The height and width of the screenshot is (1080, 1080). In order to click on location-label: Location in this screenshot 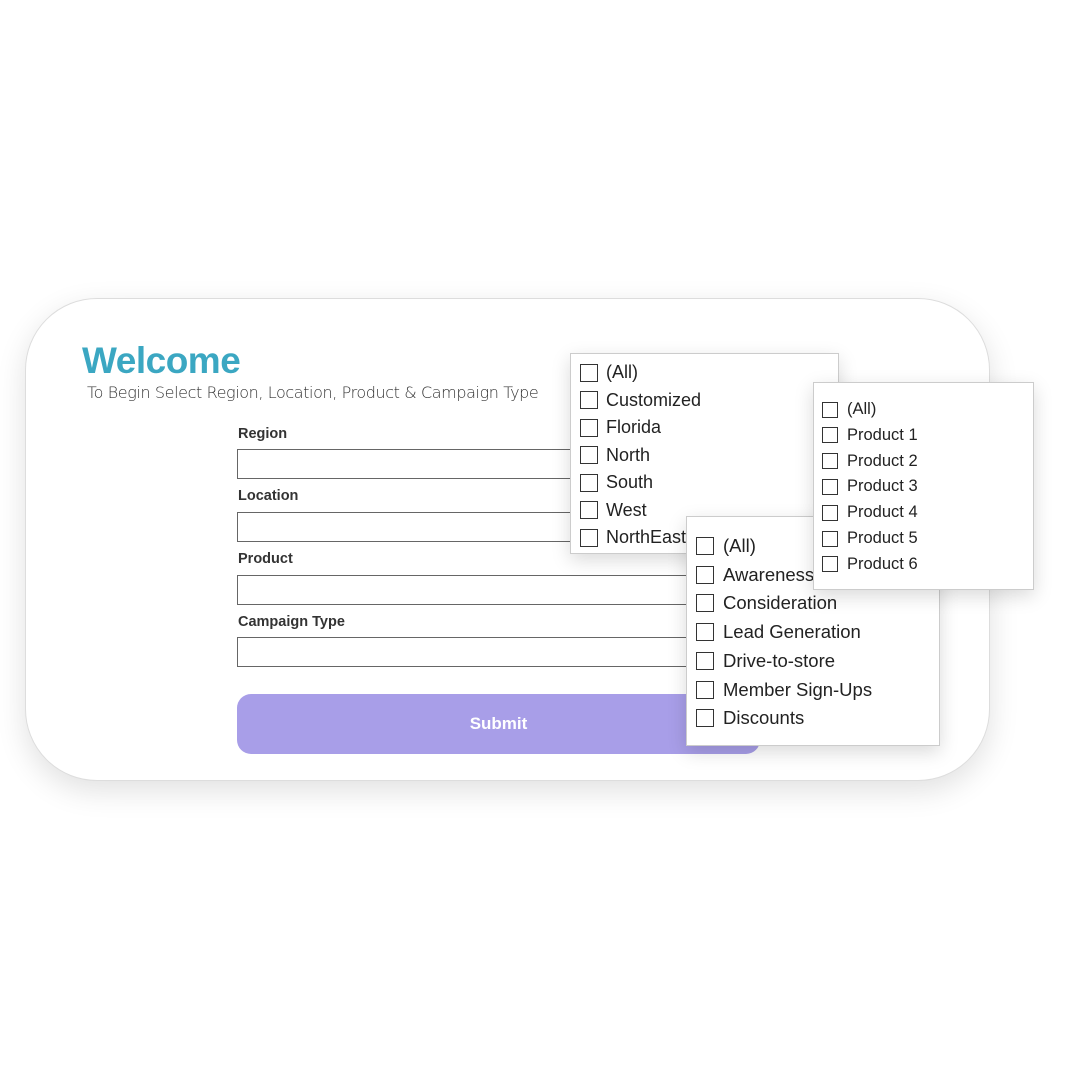, I will do `click(268, 496)`.